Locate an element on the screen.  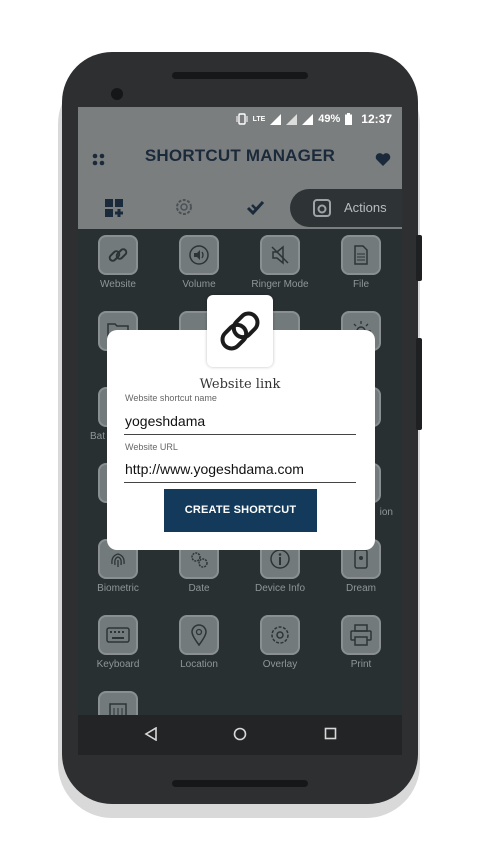
battery-icon is located at coordinates (349, 119).